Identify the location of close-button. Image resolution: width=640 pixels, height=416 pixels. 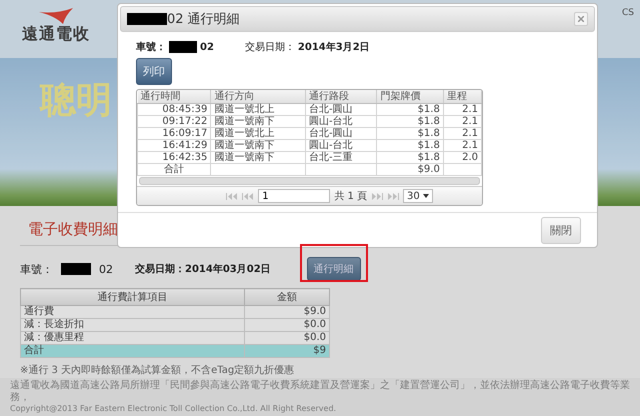
(581, 19).